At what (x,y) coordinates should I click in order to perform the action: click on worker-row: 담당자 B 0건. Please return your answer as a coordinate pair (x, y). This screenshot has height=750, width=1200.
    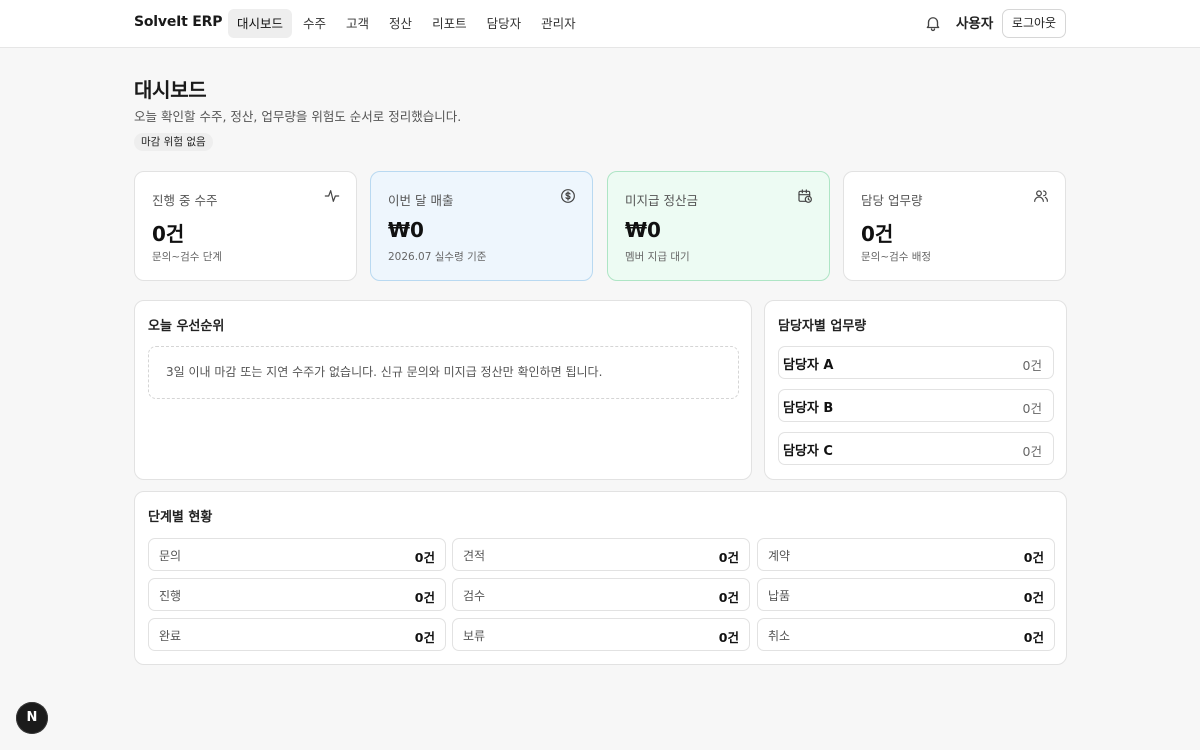
    Looking at the image, I should click on (916, 405).